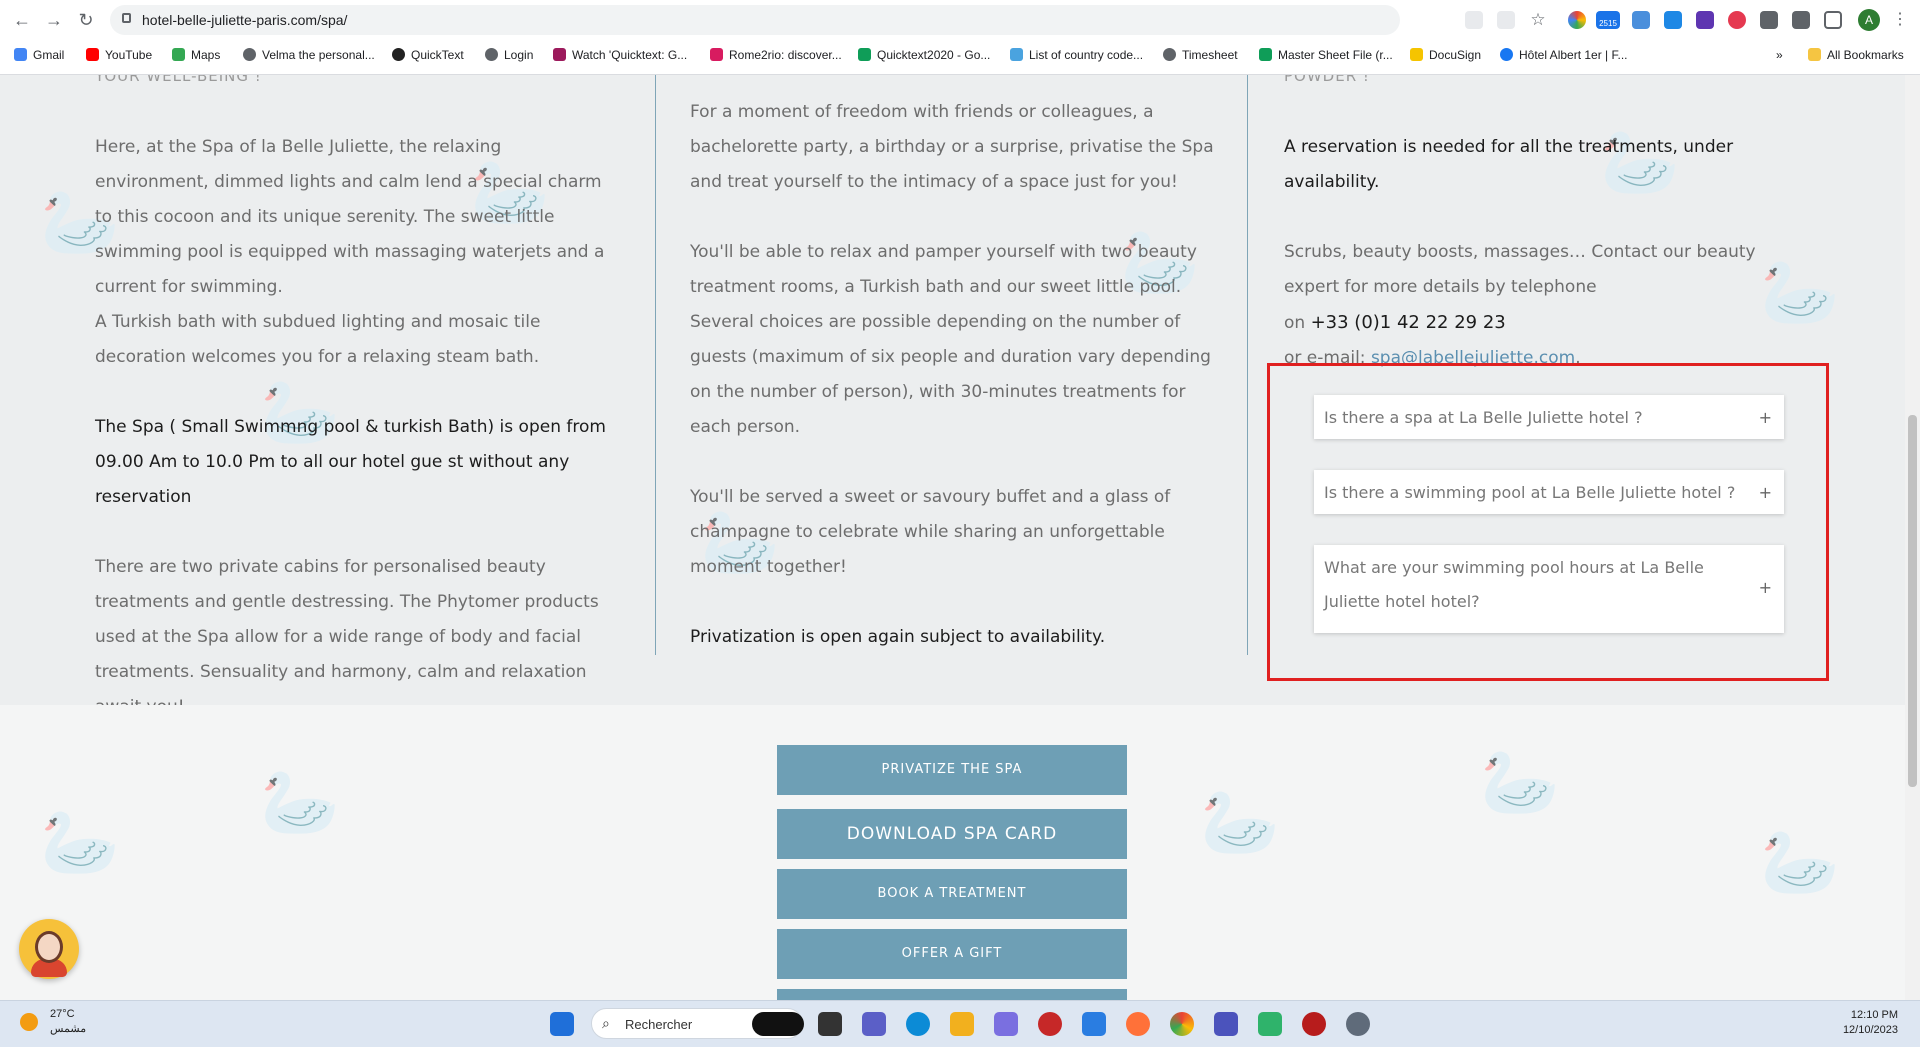  Describe the element at coordinates (1200, 55) in the screenshot. I see `bookmark-timesheet: Timesheet` at that location.